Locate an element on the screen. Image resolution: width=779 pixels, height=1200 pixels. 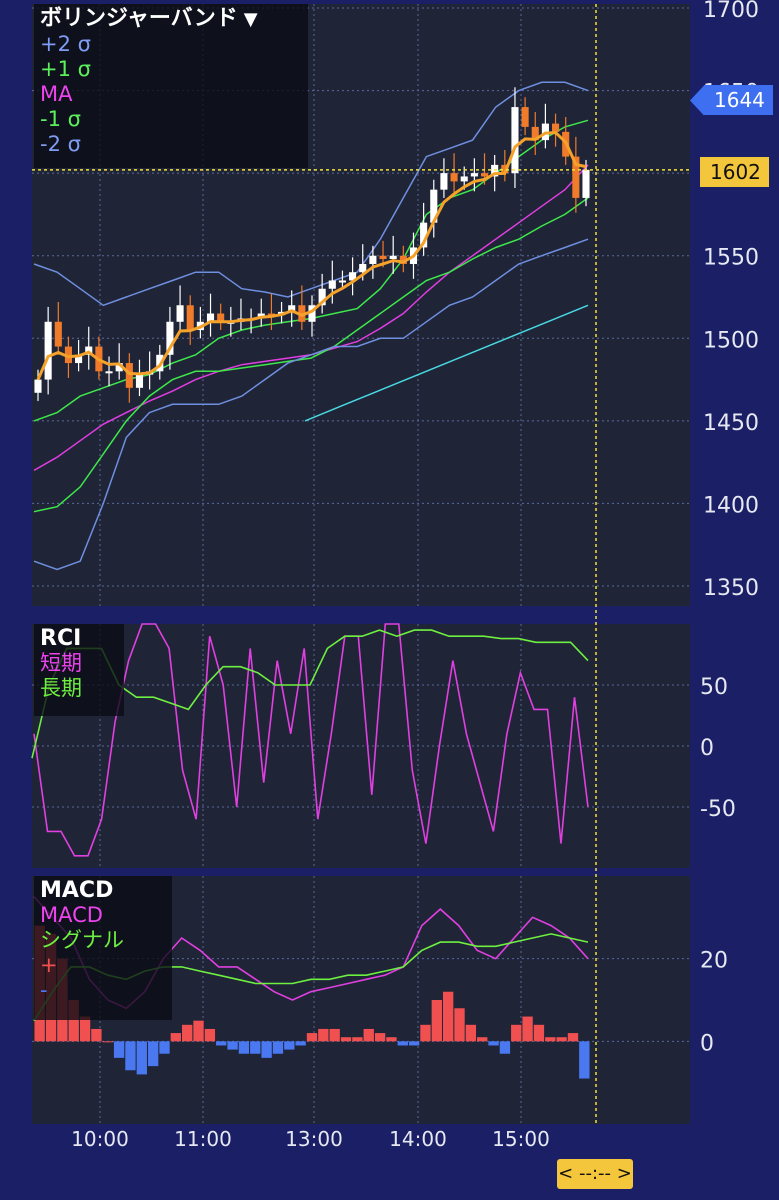
legend-minus1: -1 σ is located at coordinates (60, 119).